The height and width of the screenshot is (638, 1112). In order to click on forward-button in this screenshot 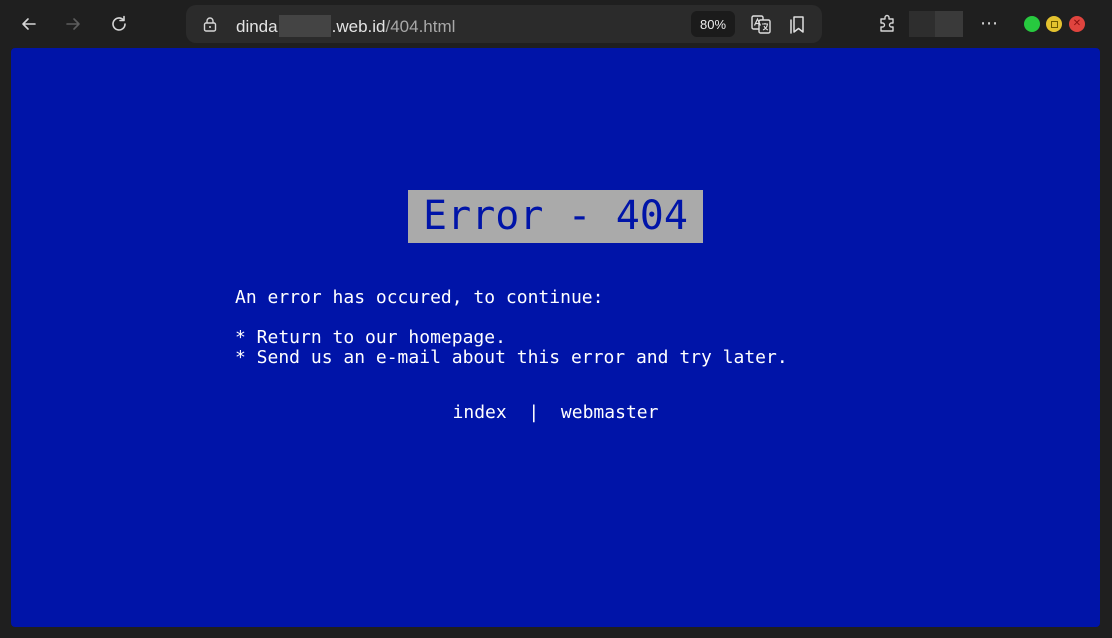, I will do `click(73, 24)`.